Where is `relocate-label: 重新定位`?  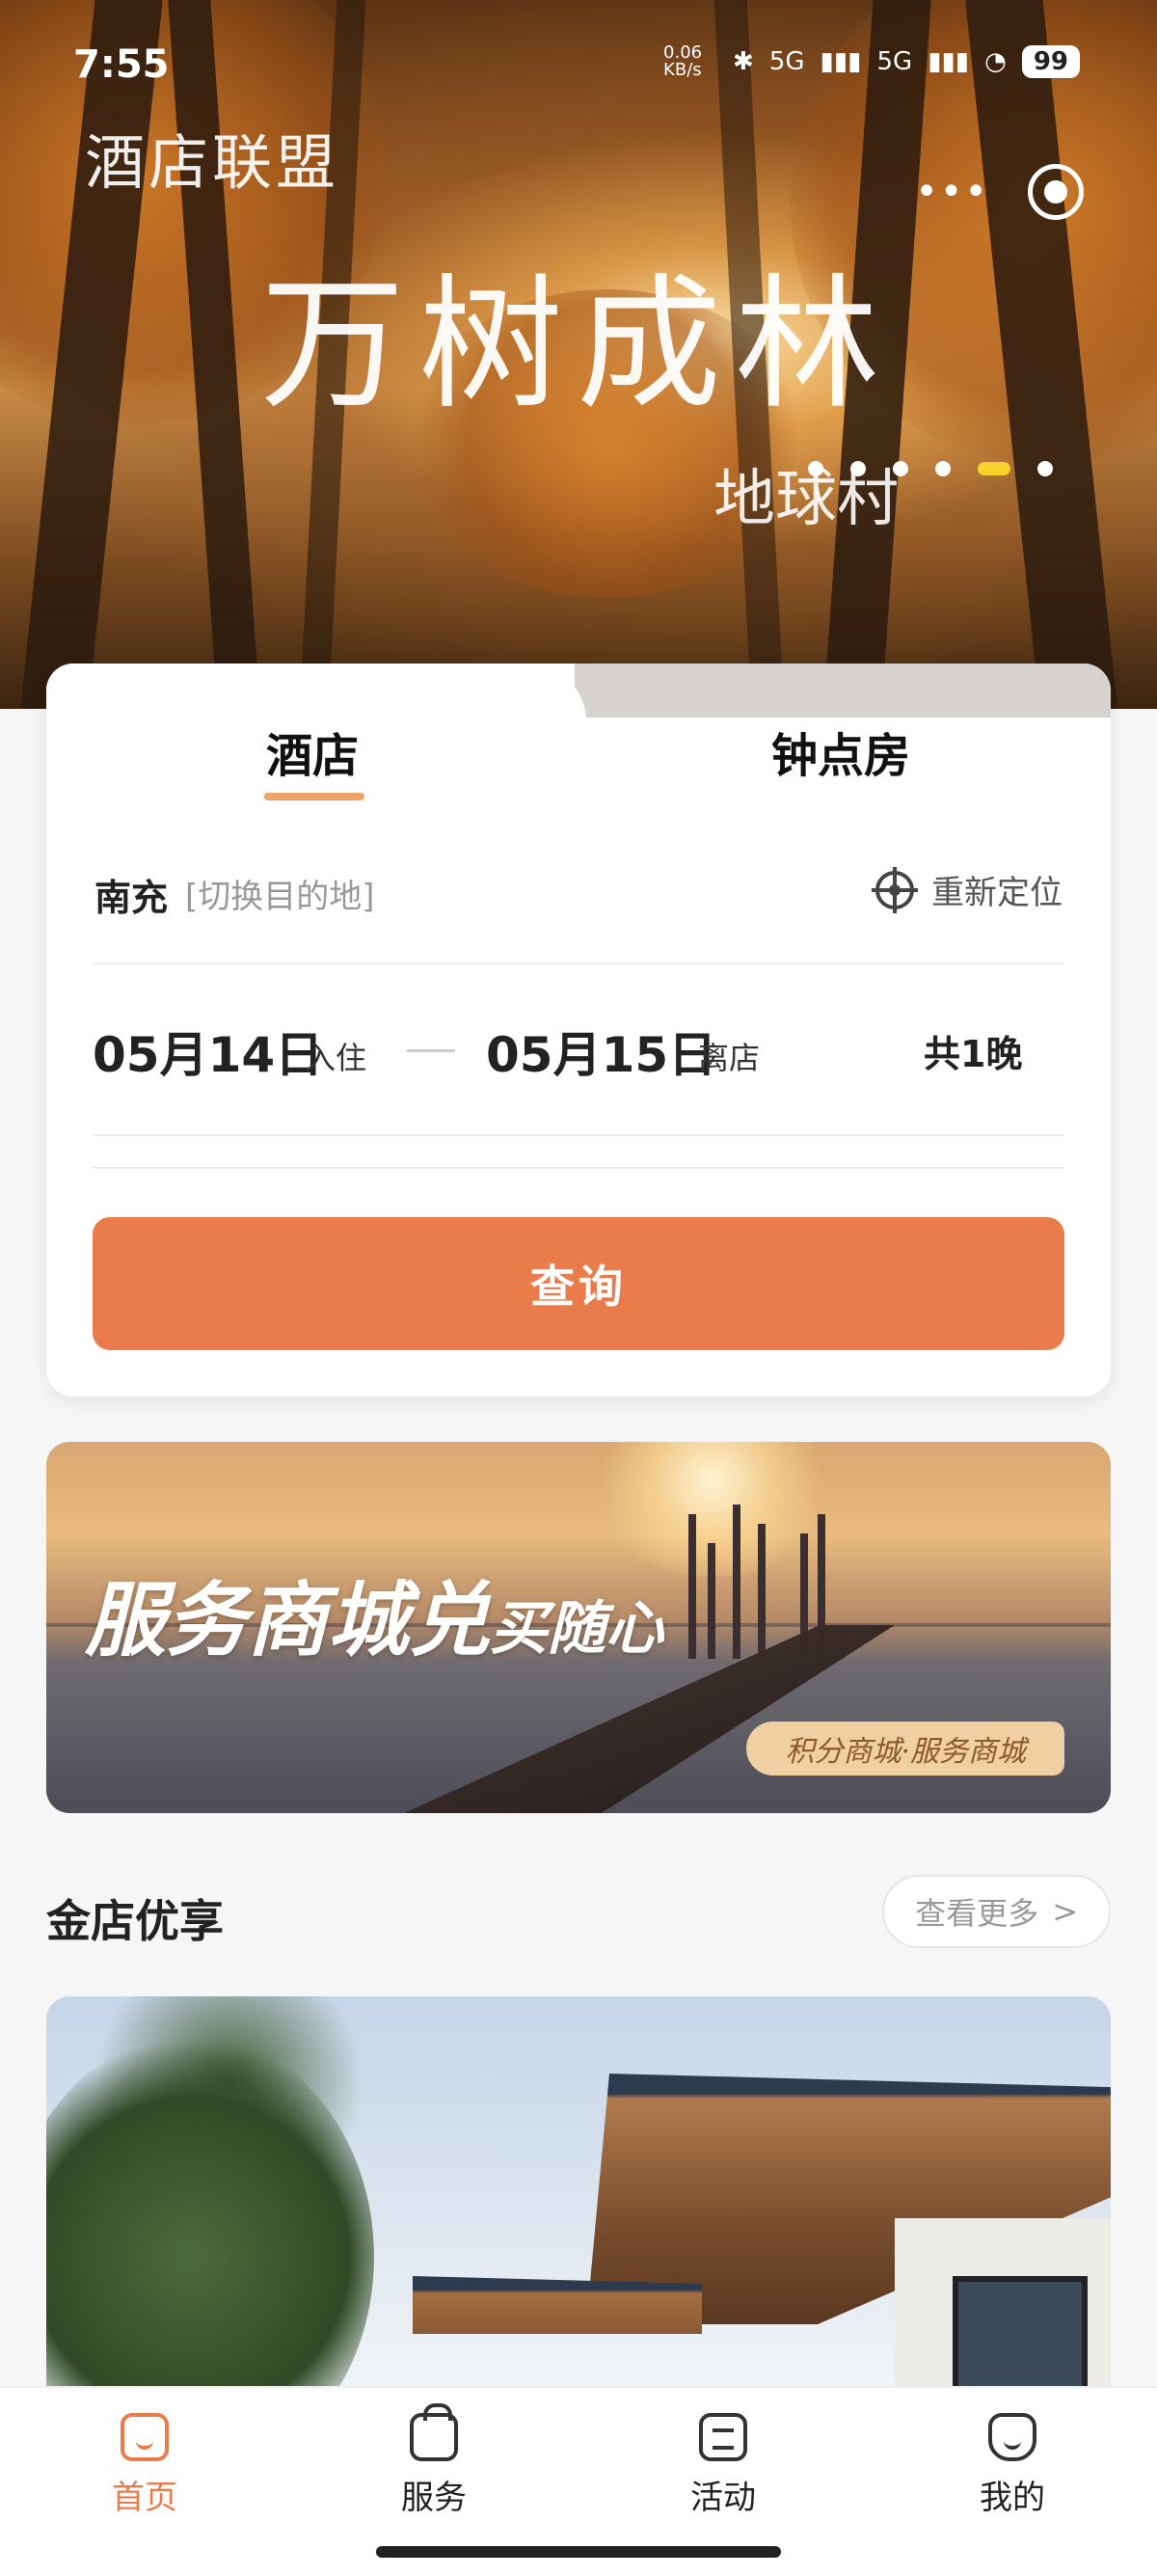
relocate-label: 重新定位 is located at coordinates (997, 893).